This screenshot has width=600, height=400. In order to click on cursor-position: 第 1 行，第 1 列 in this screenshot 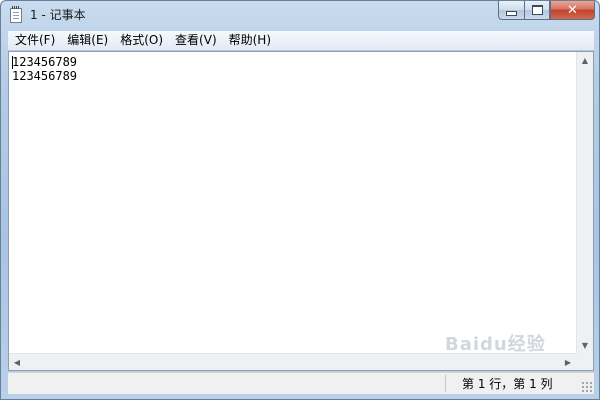, I will do `click(507, 384)`.